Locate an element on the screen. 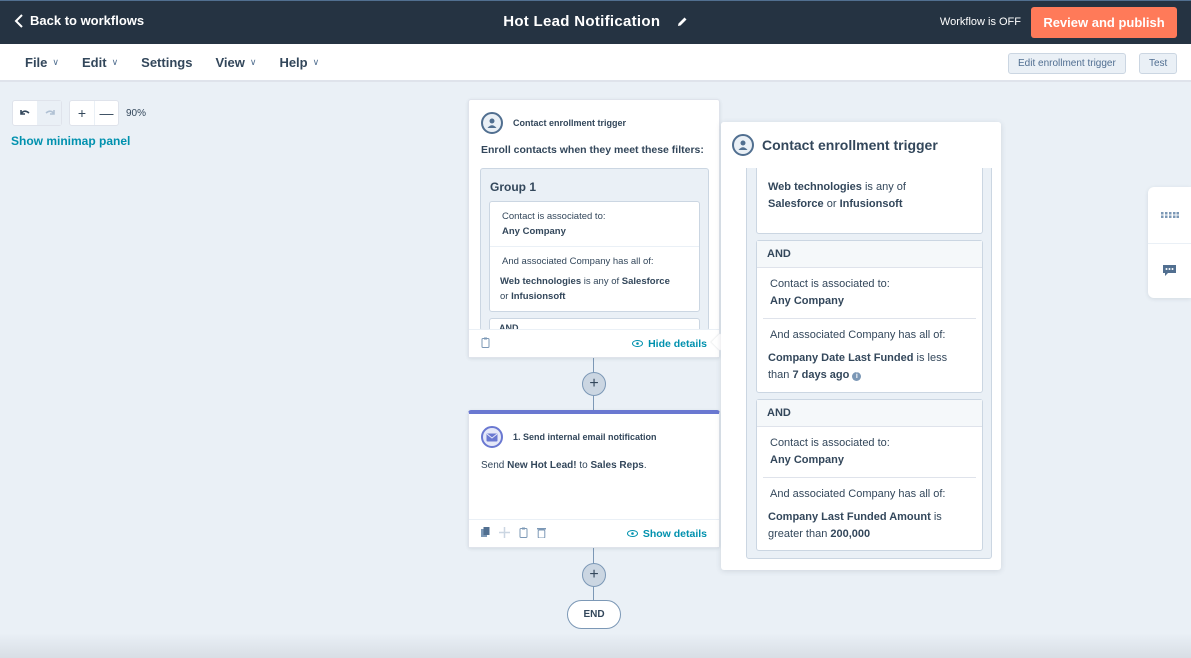  undo-button is located at coordinates (25, 113).